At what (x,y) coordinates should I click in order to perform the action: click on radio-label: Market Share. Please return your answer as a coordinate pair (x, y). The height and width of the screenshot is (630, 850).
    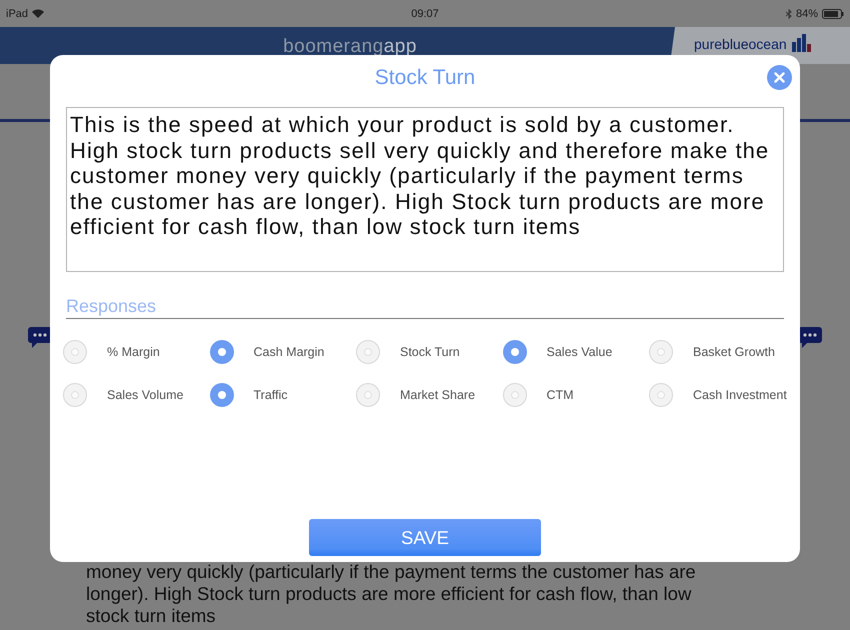
    Looking at the image, I should click on (438, 395).